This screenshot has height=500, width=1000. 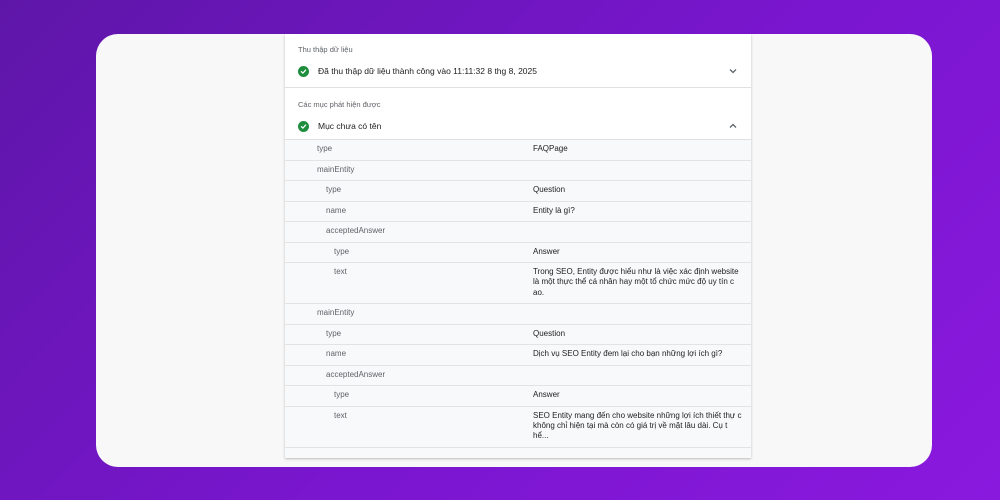 What do you see at coordinates (518, 126) in the screenshot?
I see `detected-item-row: Mục chưa có tên` at bounding box center [518, 126].